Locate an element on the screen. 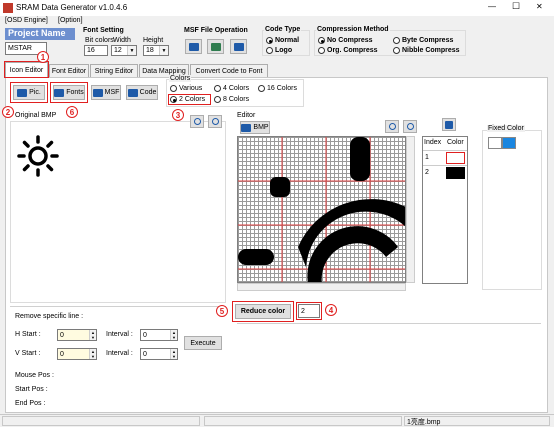  width-label: Width is located at coordinates (122, 40).